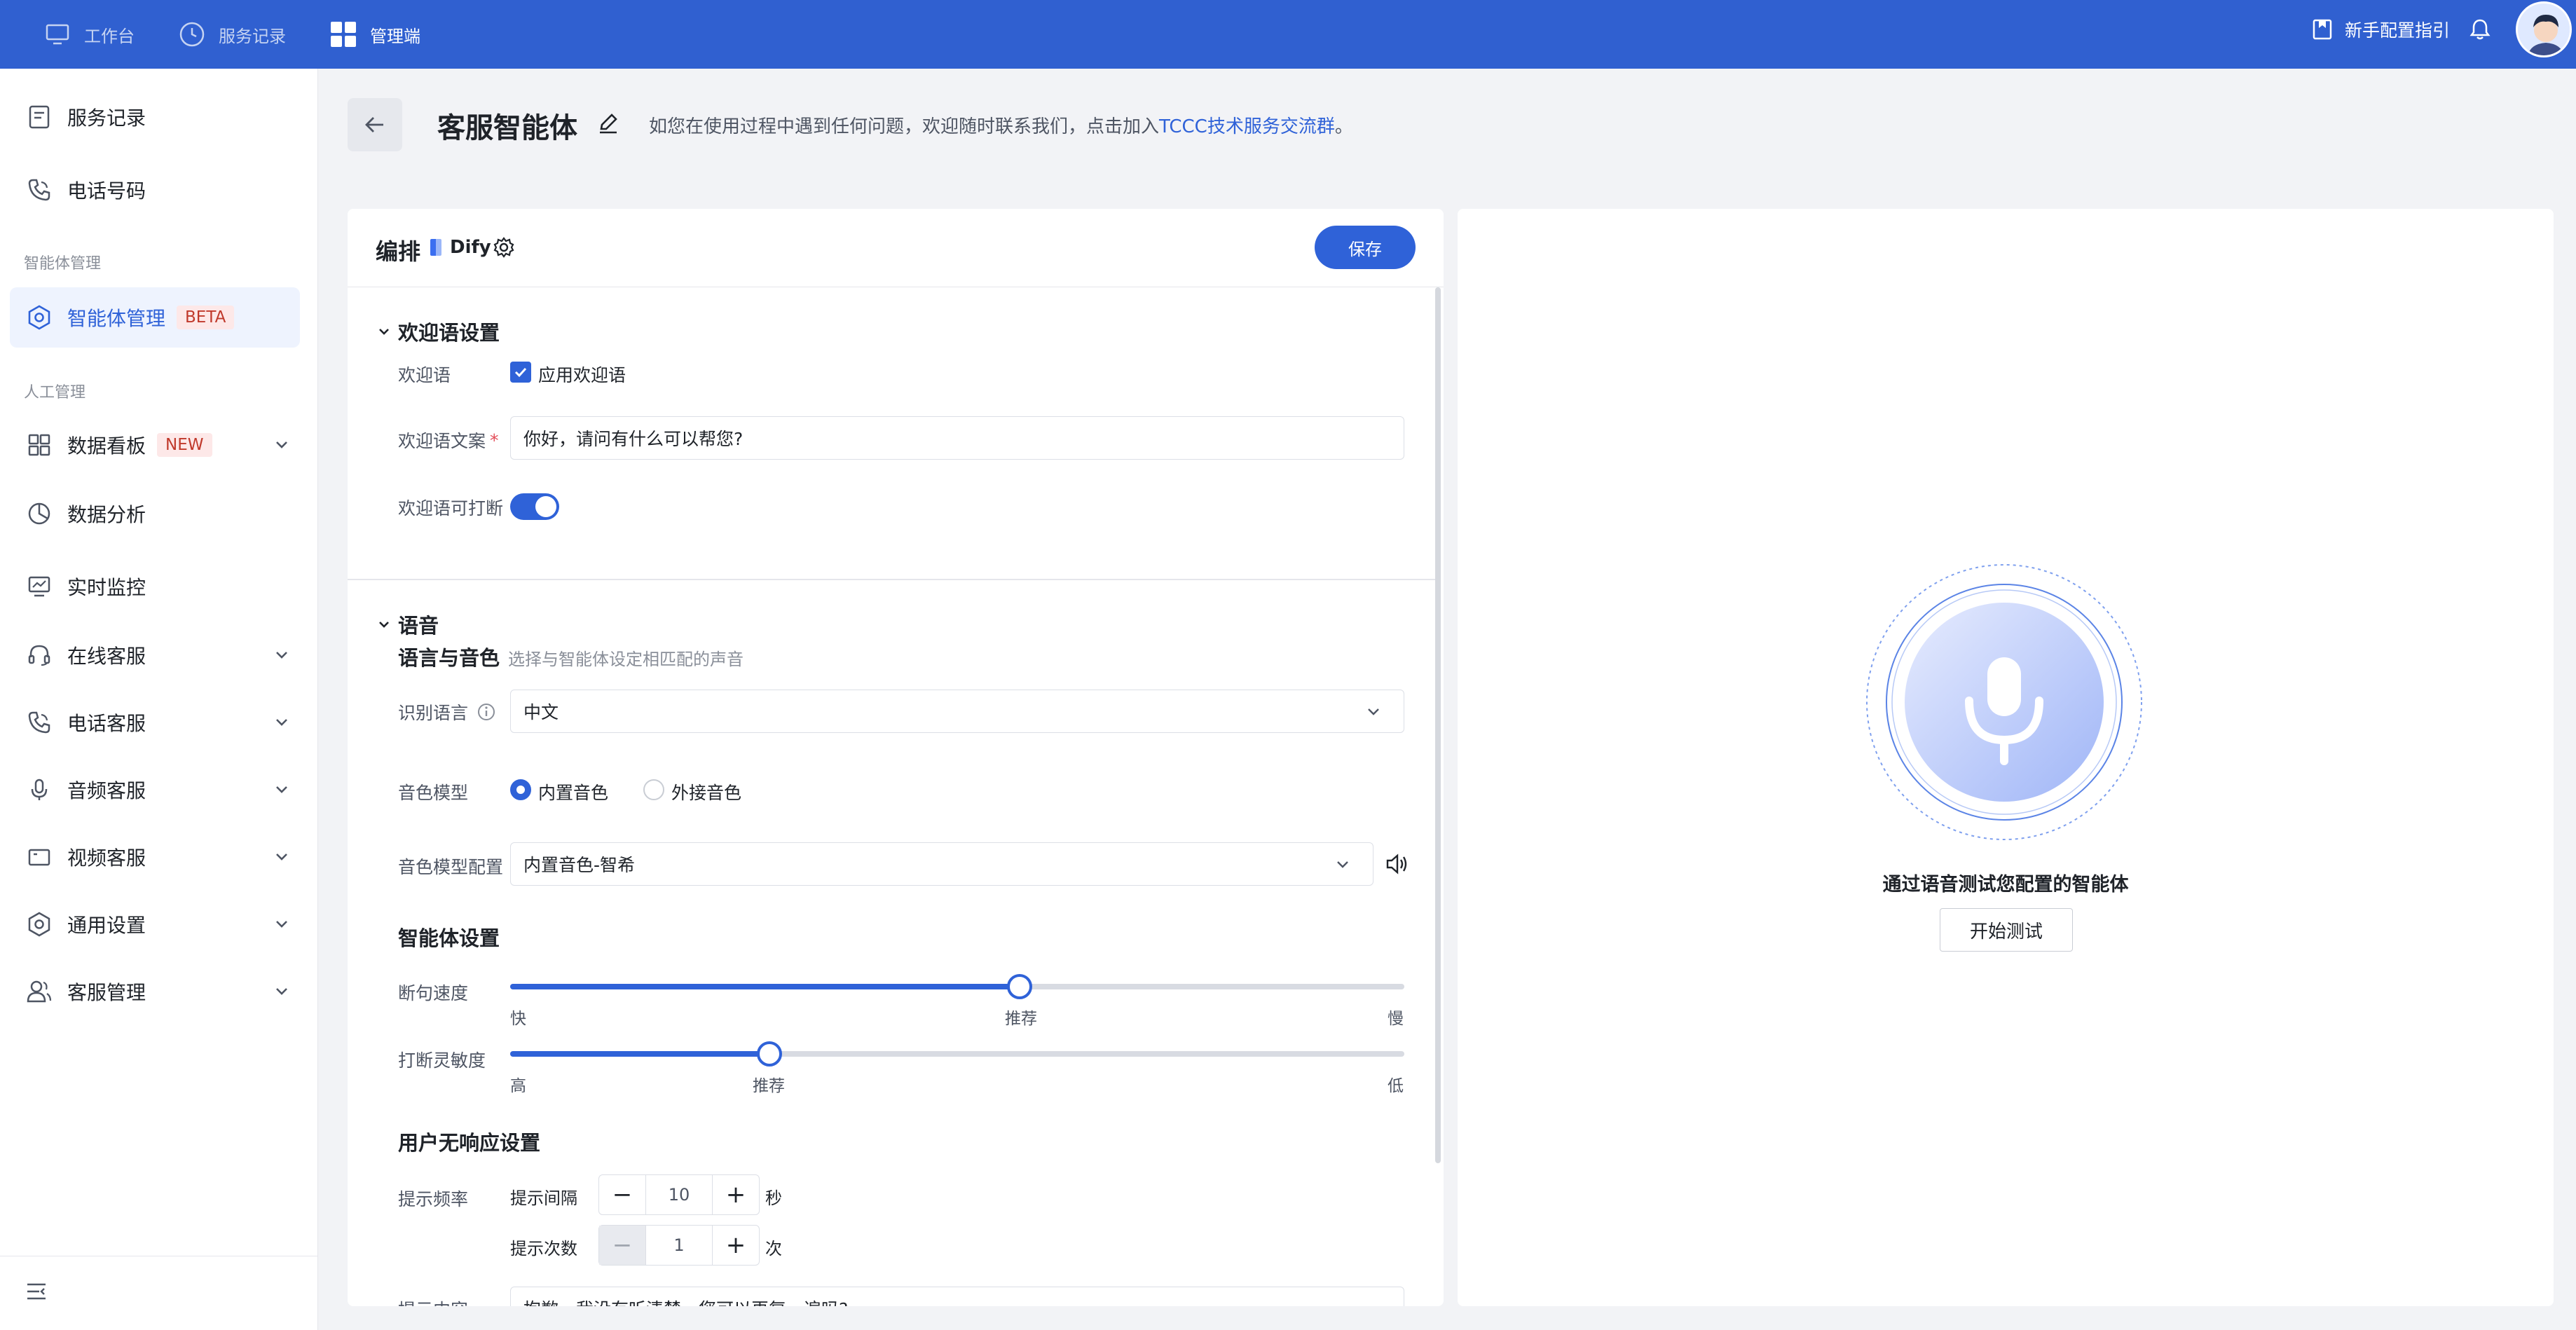 This screenshot has height=1330, width=2576. I want to click on notification-button, so click(2480, 29).